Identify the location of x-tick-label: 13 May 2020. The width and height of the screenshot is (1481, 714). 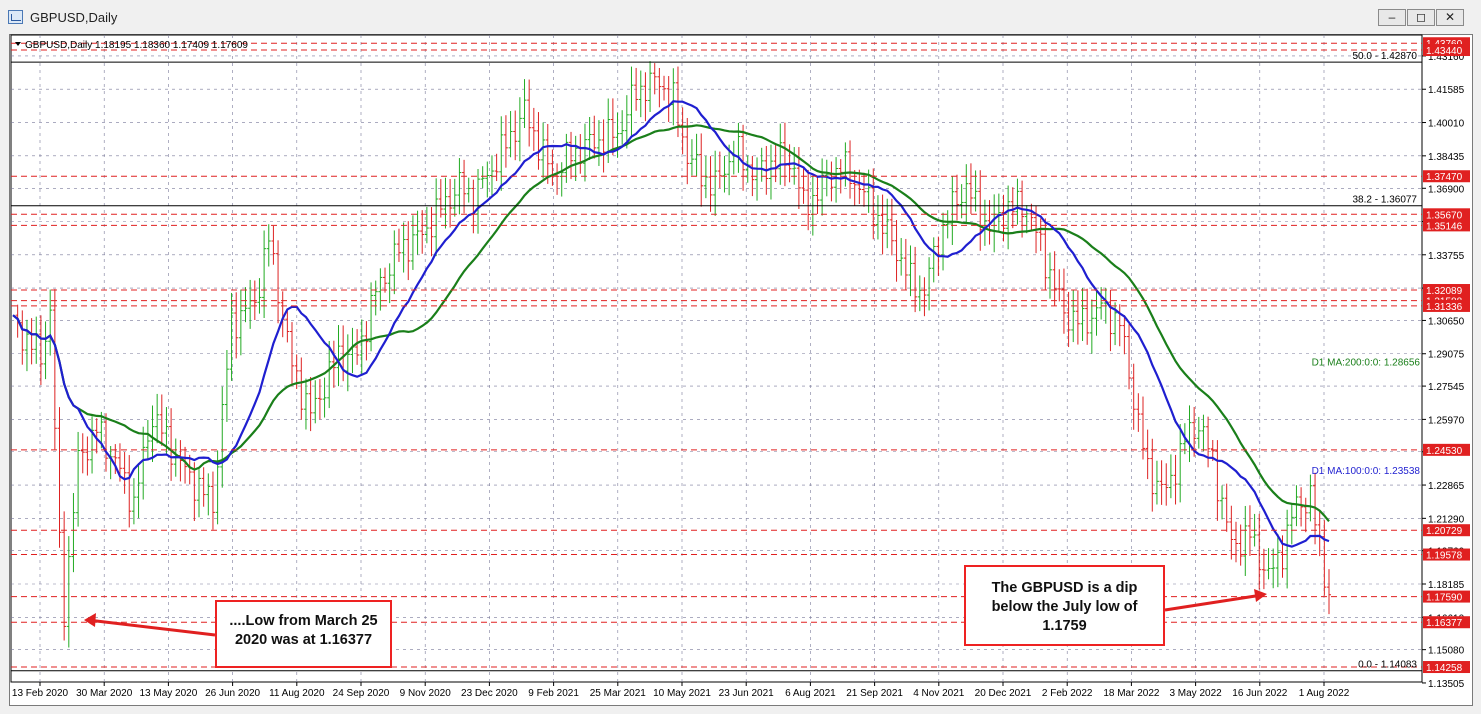
(168, 693).